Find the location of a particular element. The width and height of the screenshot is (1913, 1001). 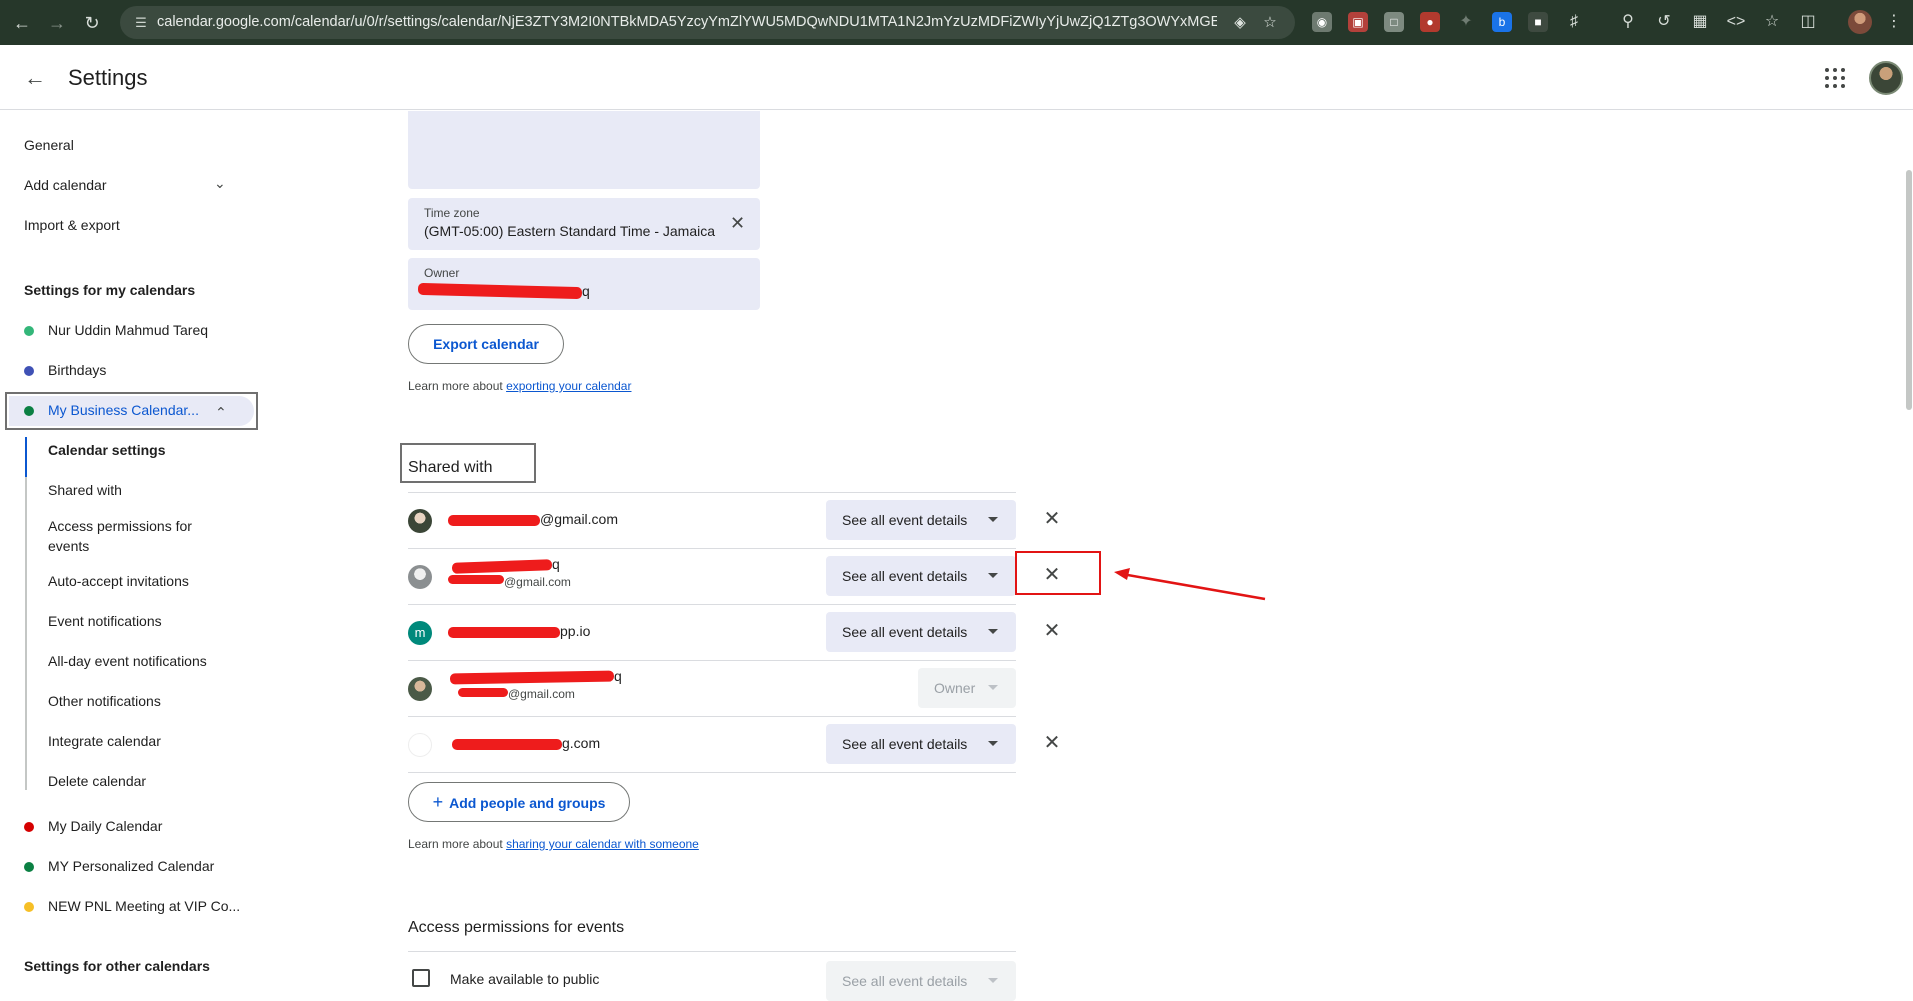

public-permission-dropdown: See all event details is located at coordinates (921, 981).